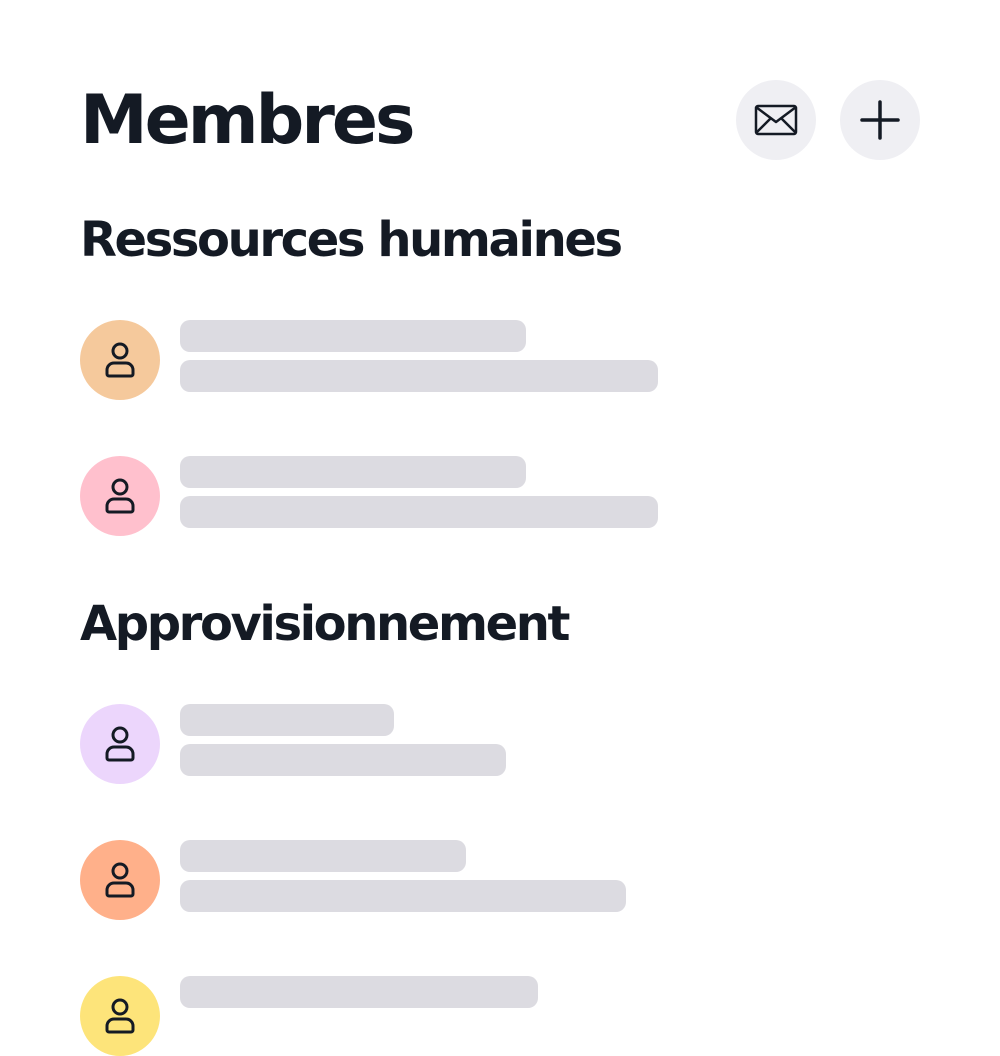 The height and width of the screenshot is (1056, 1000). What do you see at coordinates (351, 240) in the screenshot?
I see `section-title-ressources-humaines: Ressources humaines` at bounding box center [351, 240].